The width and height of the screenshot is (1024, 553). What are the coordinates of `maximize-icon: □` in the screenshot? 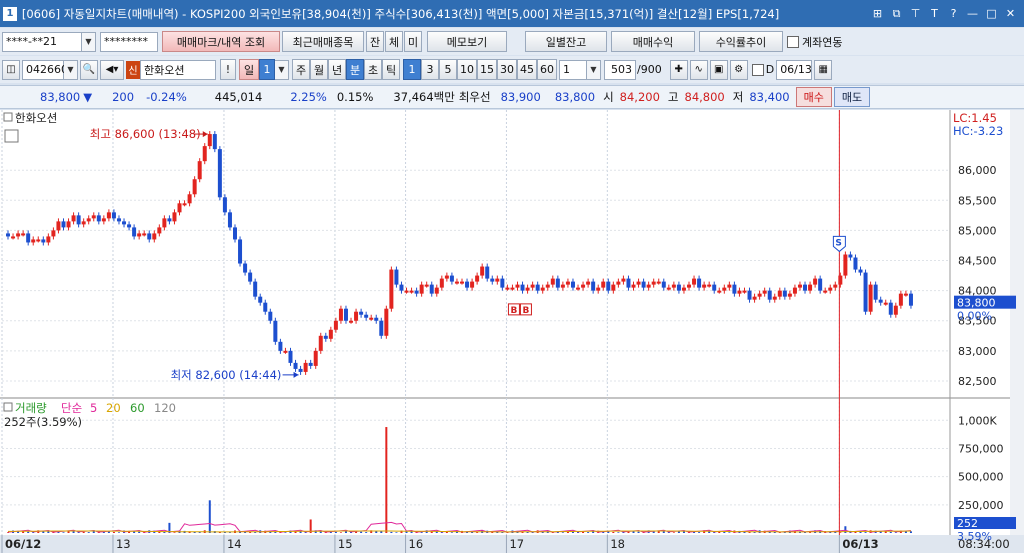 It's located at (991, 13).